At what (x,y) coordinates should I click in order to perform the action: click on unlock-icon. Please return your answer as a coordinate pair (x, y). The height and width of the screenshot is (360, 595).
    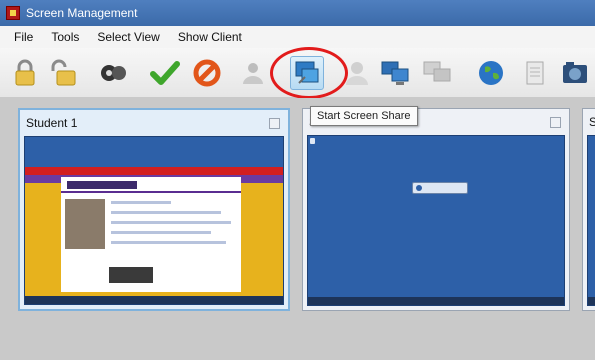
    Looking at the image, I should click on (63, 72).